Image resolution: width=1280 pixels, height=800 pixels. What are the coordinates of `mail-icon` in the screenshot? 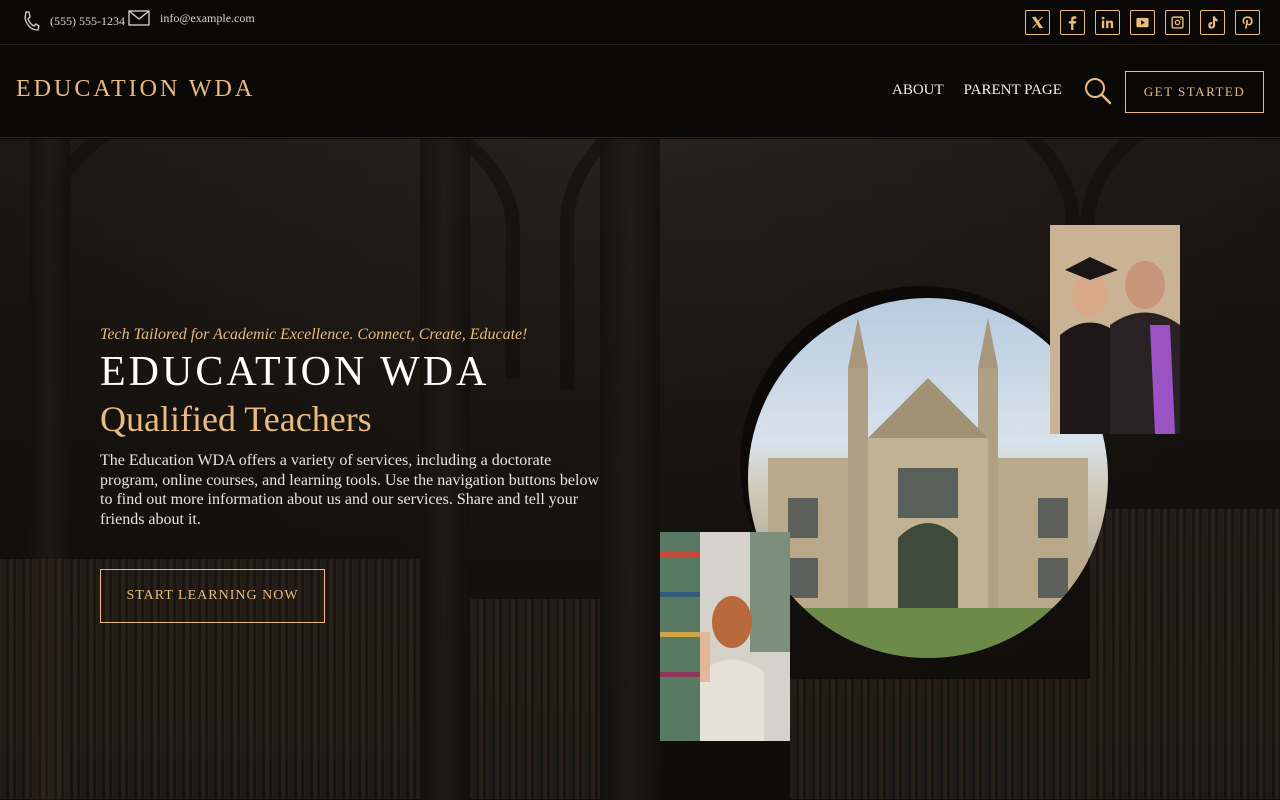 It's located at (139, 18).